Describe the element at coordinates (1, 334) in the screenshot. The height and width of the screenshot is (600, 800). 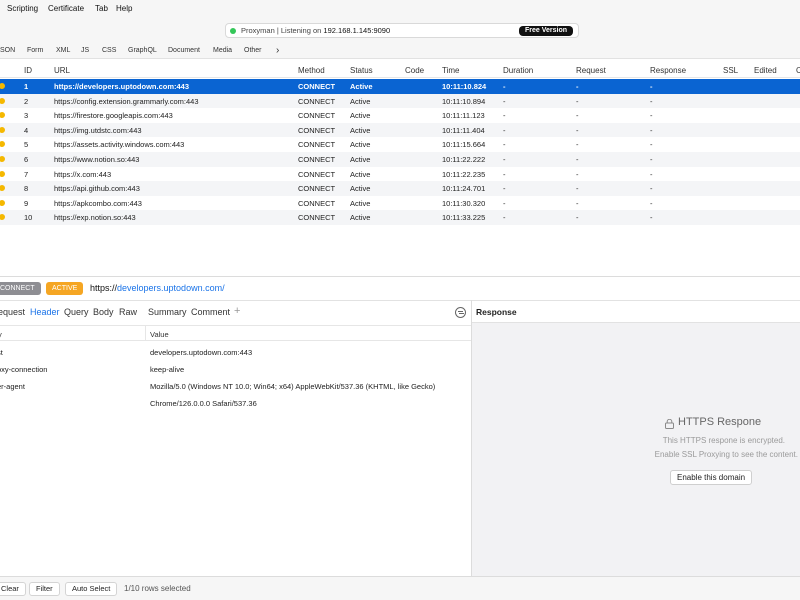
I see `column-key: y` at that location.